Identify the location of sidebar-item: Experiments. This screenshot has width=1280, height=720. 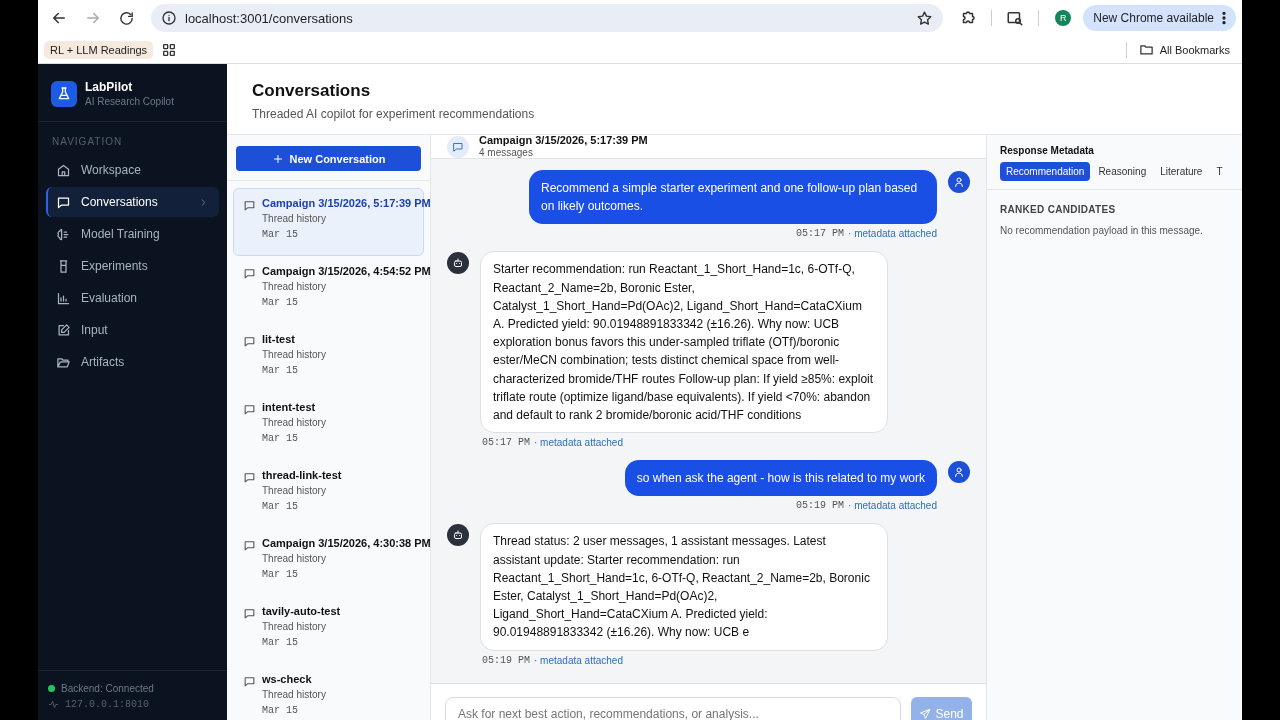
(132, 266).